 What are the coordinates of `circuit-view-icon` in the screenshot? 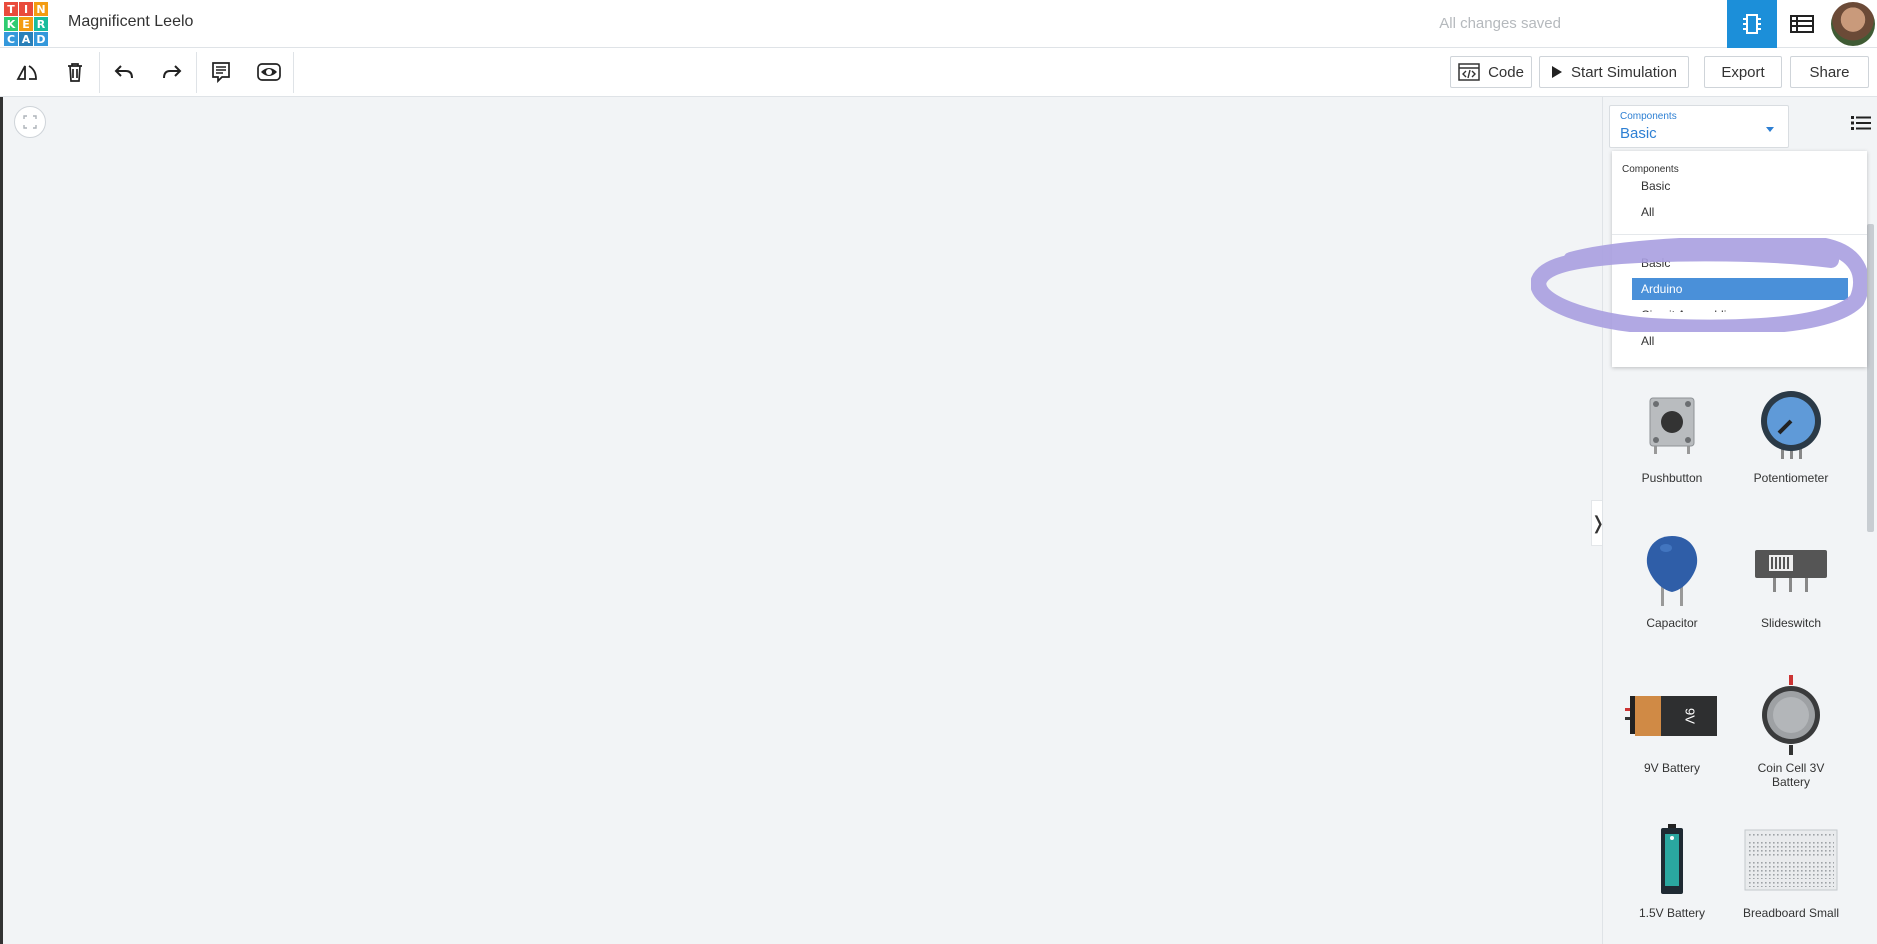 It's located at (1752, 24).